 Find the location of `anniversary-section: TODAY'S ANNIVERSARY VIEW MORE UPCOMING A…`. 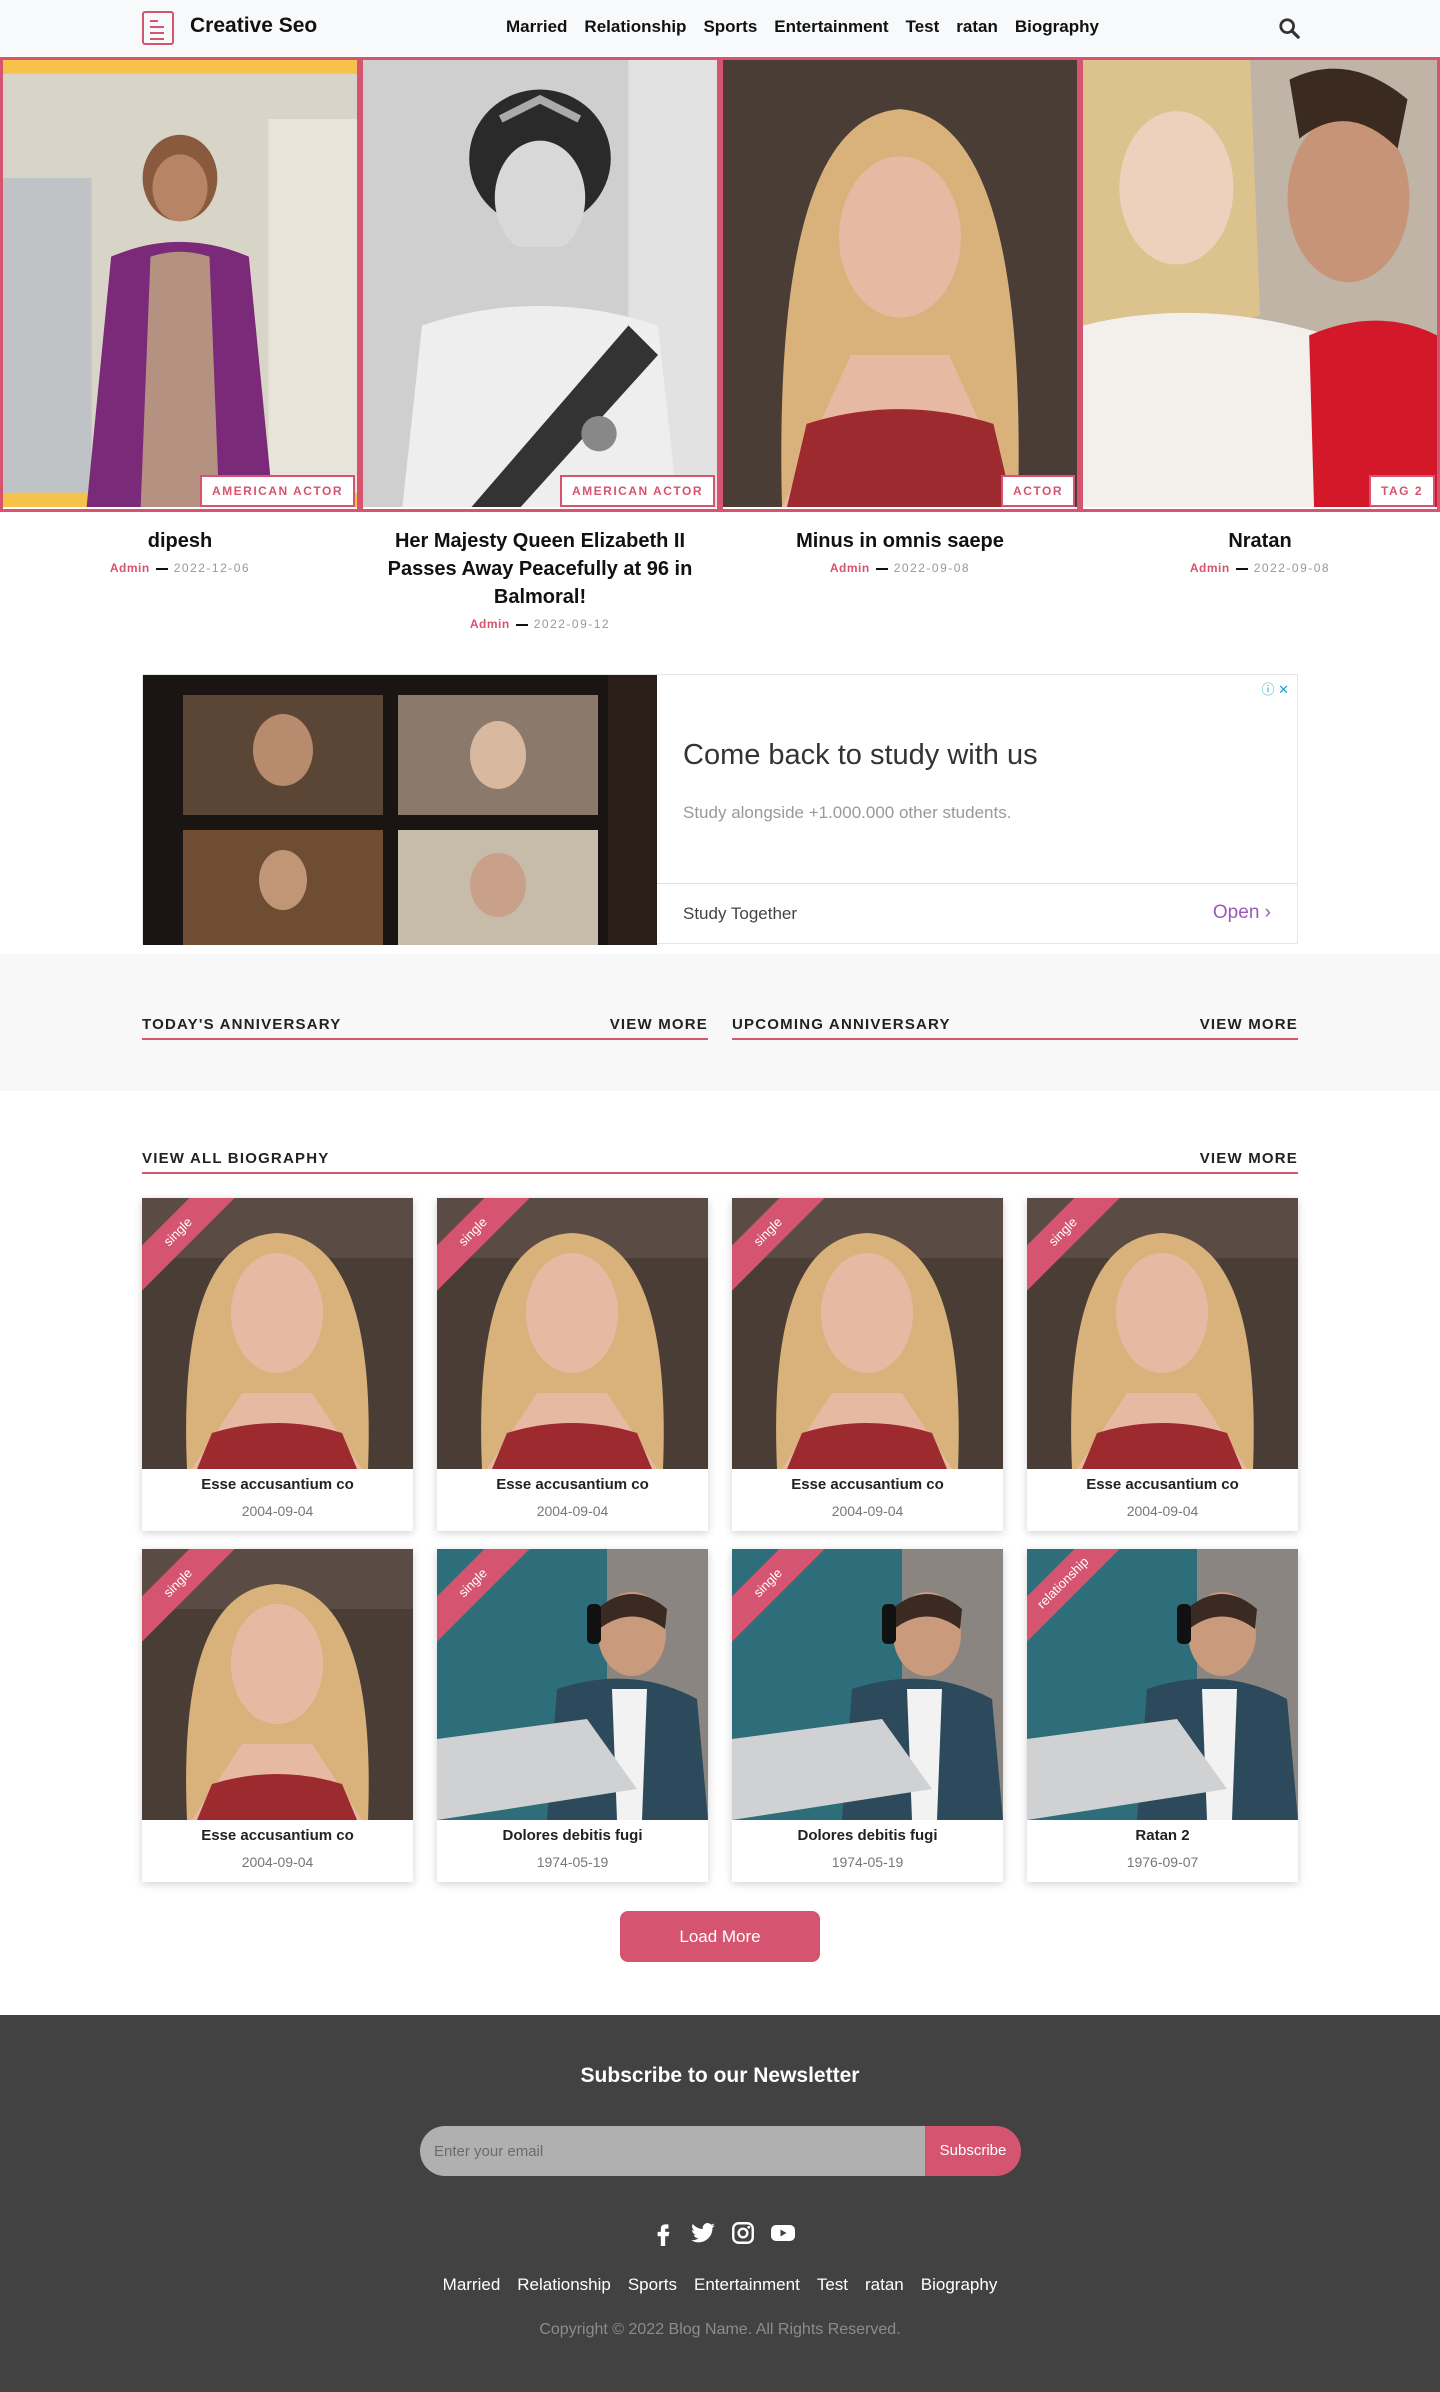

anniversary-section: TODAY'S ANNIVERSARY VIEW MORE UPCOMING A… is located at coordinates (720, 1022).